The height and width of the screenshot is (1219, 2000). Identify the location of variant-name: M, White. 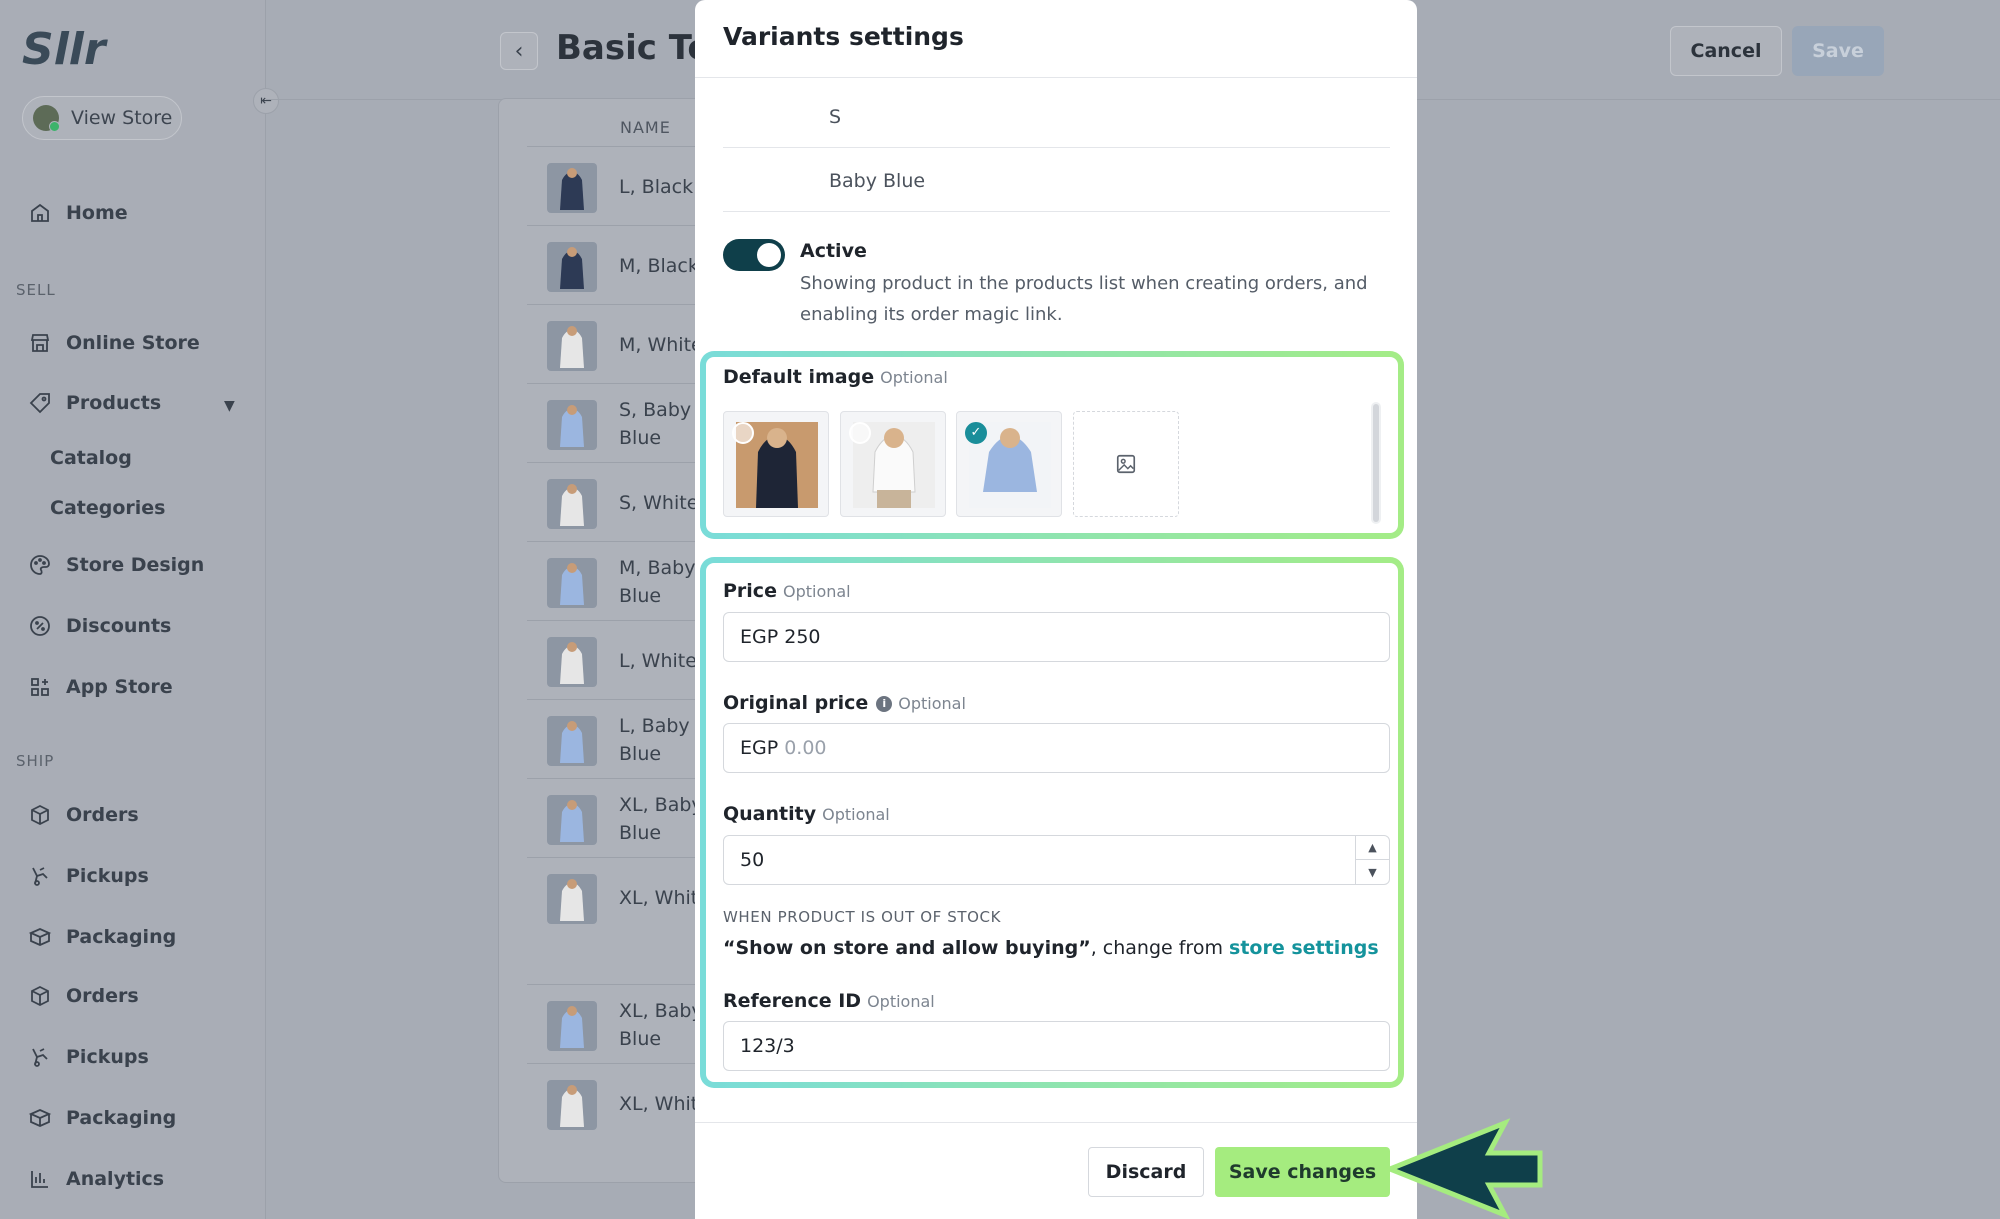
(661, 344).